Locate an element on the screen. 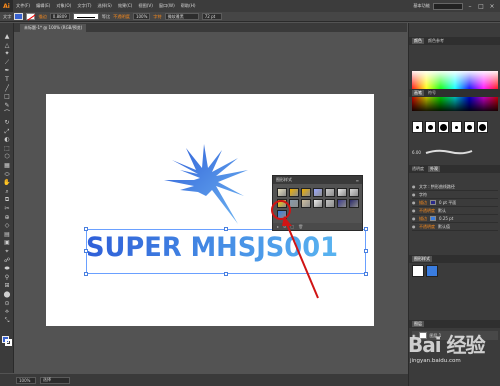 Image resolution: width=500 pixels, height=386 pixels. menu-item: 效果(C) is located at coordinates (125, 6).